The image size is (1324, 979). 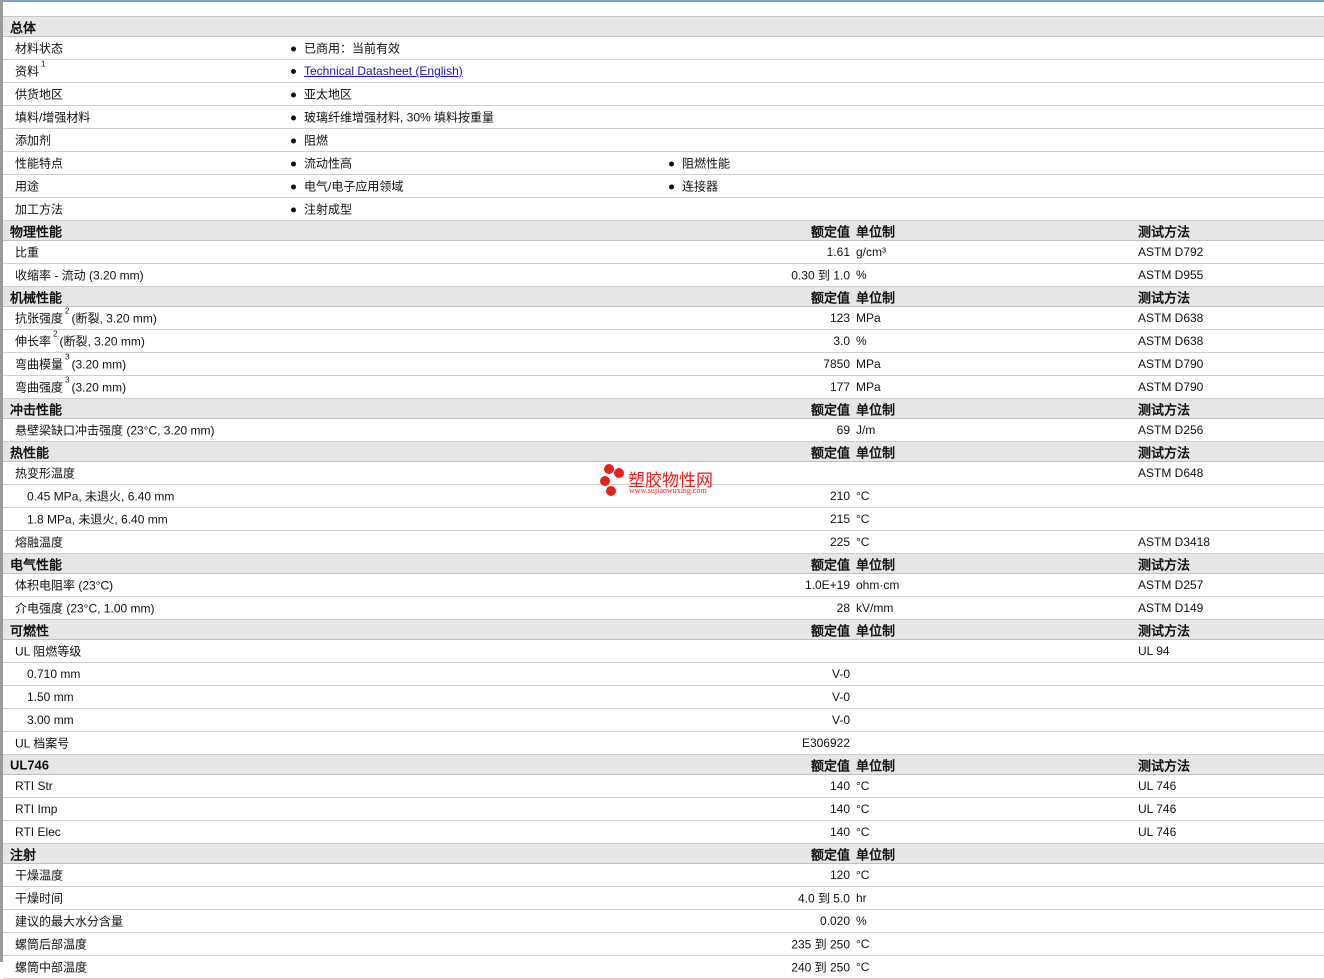 What do you see at coordinates (834, 921) in the screenshot?
I see `property-value: 0.020` at bounding box center [834, 921].